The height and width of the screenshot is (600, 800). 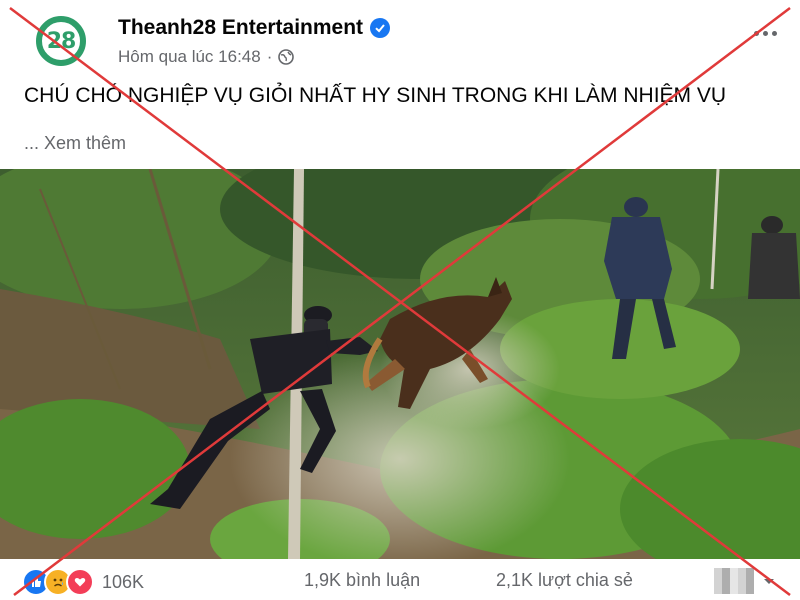 I want to click on more-options-button, so click(x=765, y=33).